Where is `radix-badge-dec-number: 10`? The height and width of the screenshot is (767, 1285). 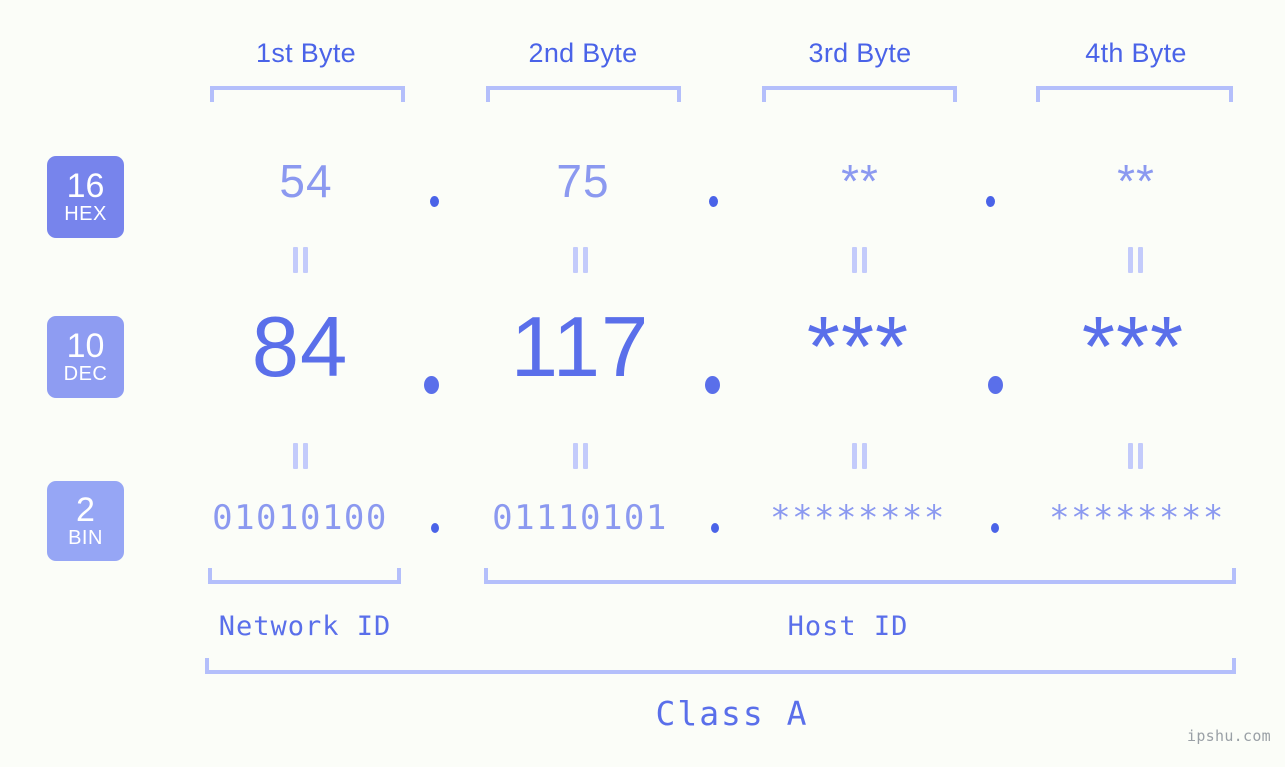 radix-badge-dec-number: 10 is located at coordinates (85, 346).